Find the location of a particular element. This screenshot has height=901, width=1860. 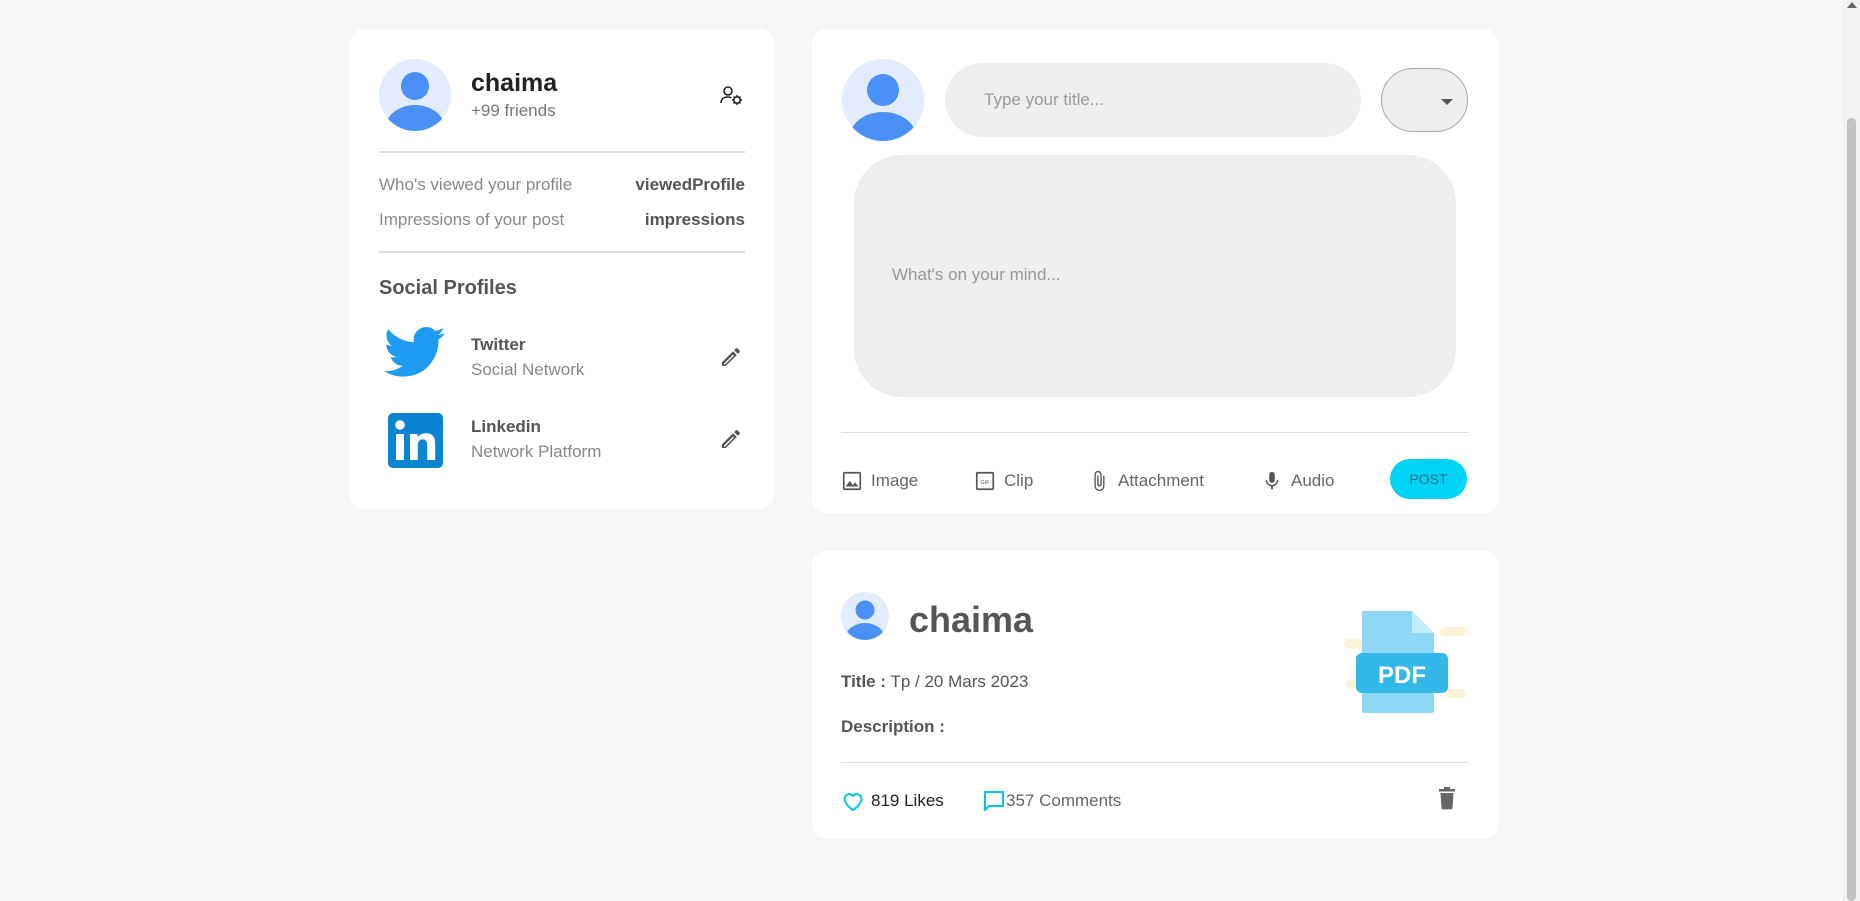

post-title: Title : Tp / 20 Mars 2023 is located at coordinates (934, 682).